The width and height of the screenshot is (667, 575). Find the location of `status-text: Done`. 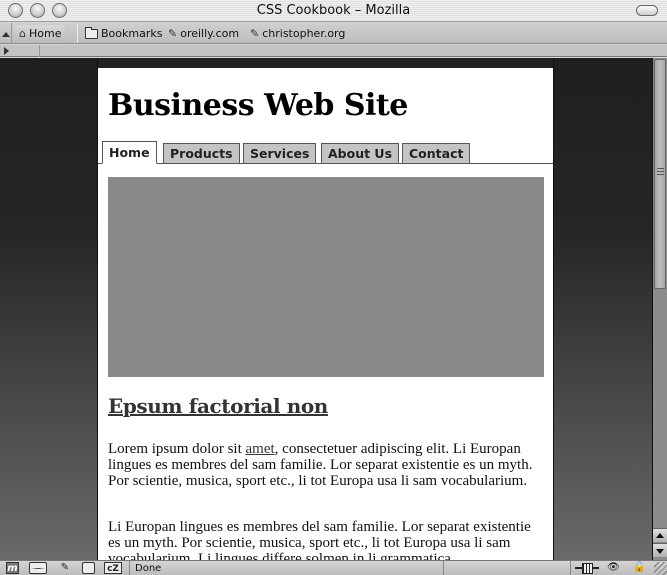

status-text: Done is located at coordinates (148, 568).